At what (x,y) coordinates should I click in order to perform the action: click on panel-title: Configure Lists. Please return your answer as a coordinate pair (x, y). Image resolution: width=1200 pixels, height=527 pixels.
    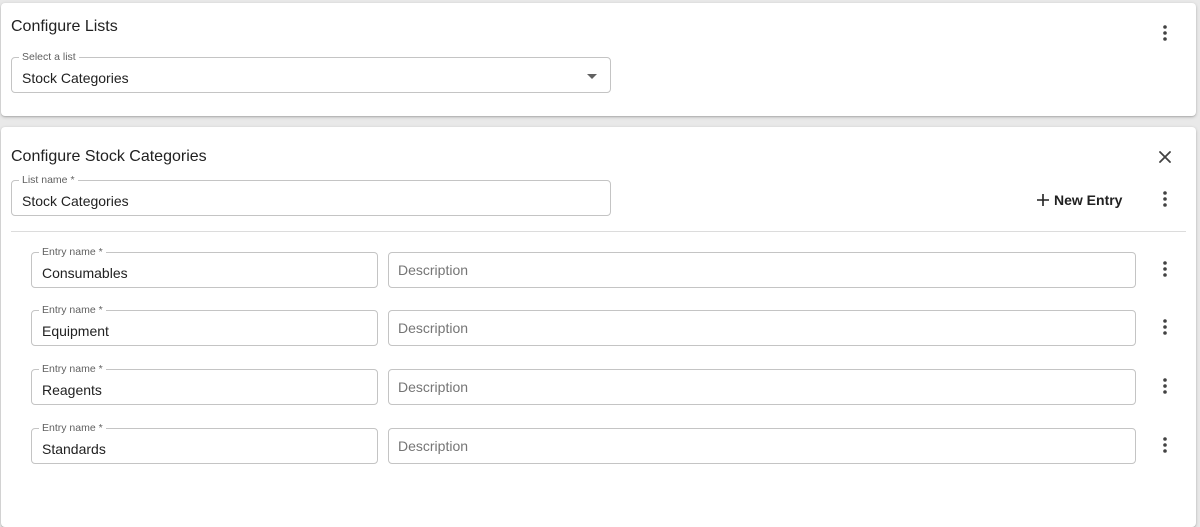
    Looking at the image, I should click on (64, 26).